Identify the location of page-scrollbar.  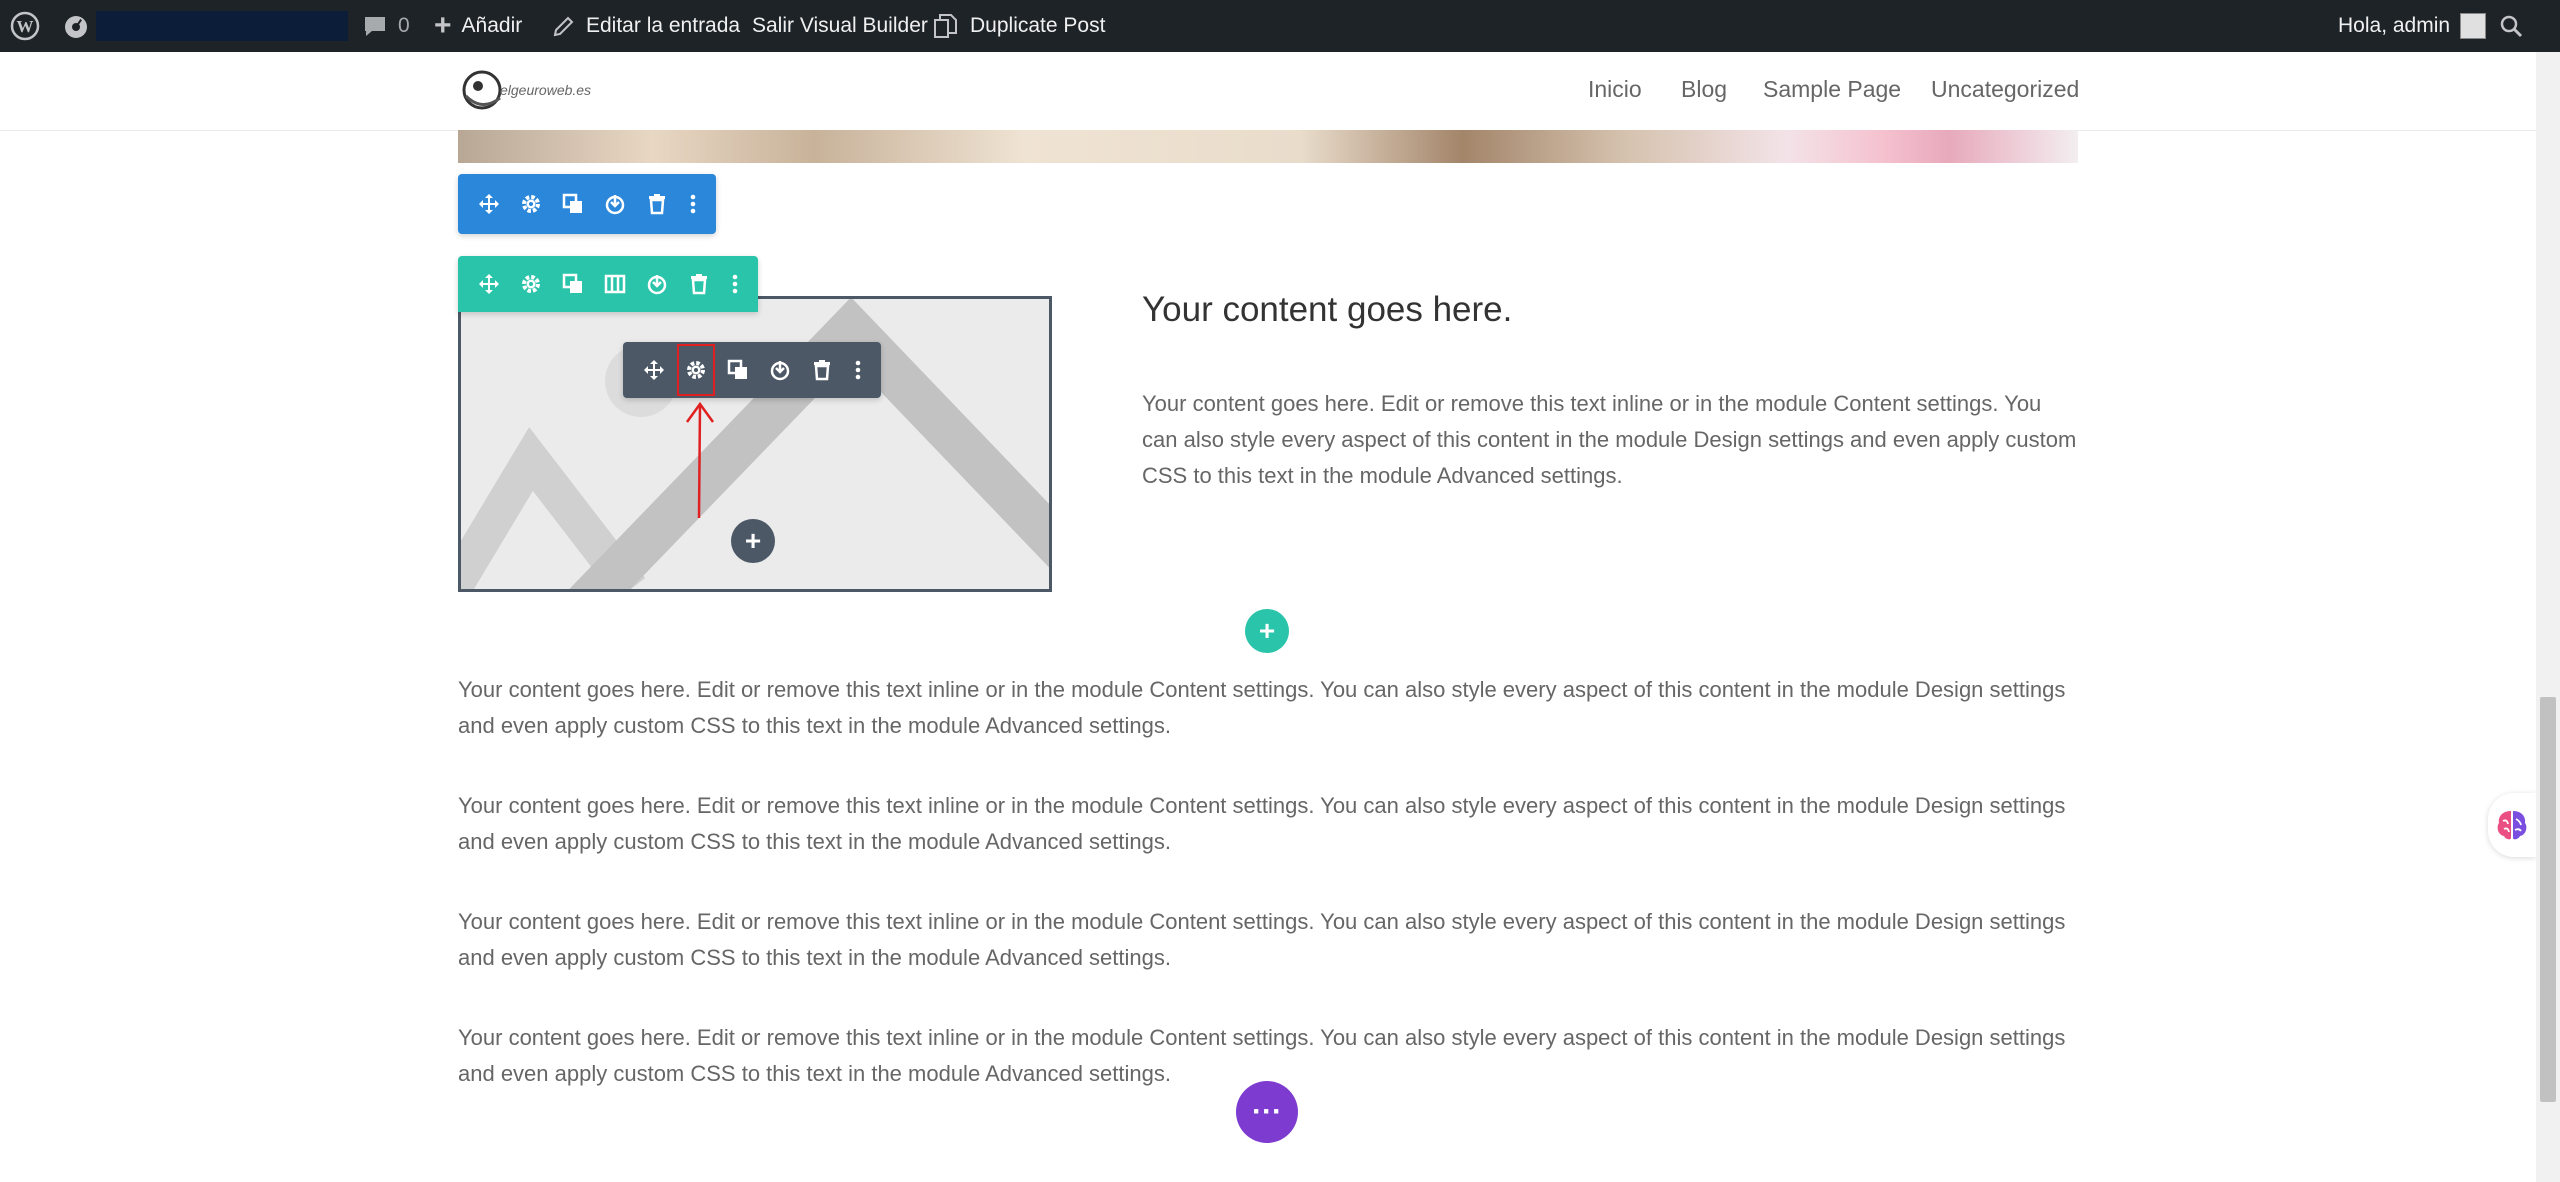
(2548, 617).